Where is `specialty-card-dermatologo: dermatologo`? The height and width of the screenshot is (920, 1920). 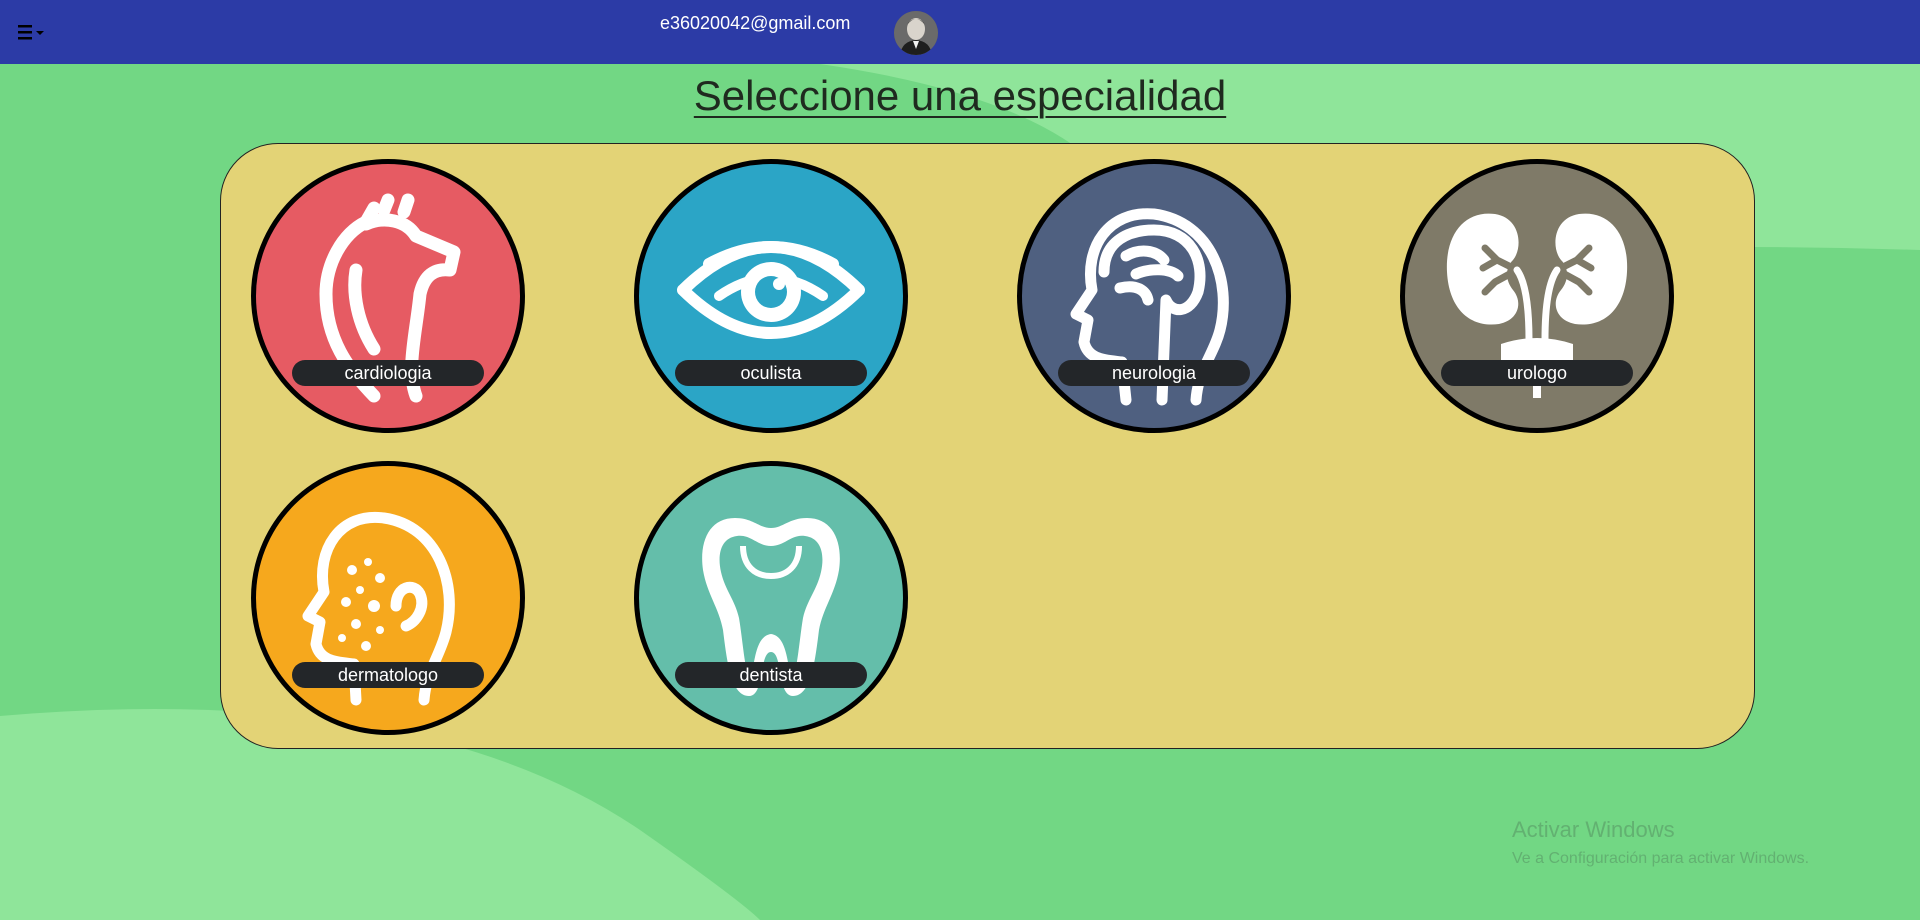 specialty-card-dermatologo: dermatologo is located at coordinates (388, 598).